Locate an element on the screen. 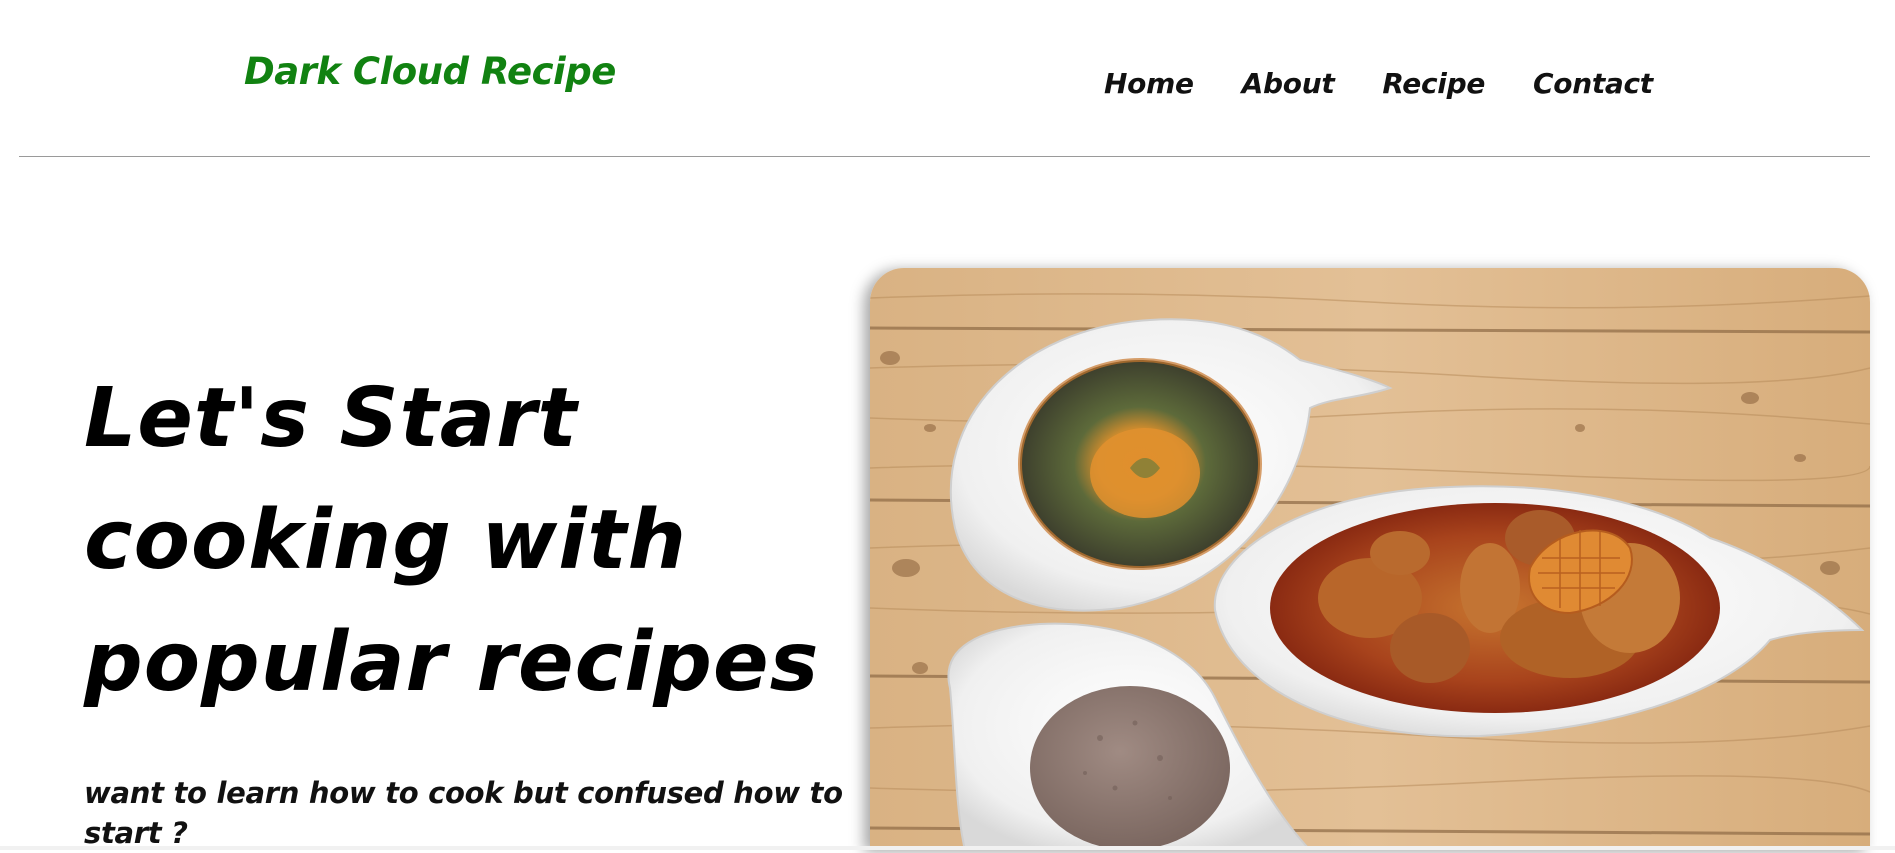 The image size is (1895, 853). hero-title-line-1: Let's Start is located at coordinates (331, 418).